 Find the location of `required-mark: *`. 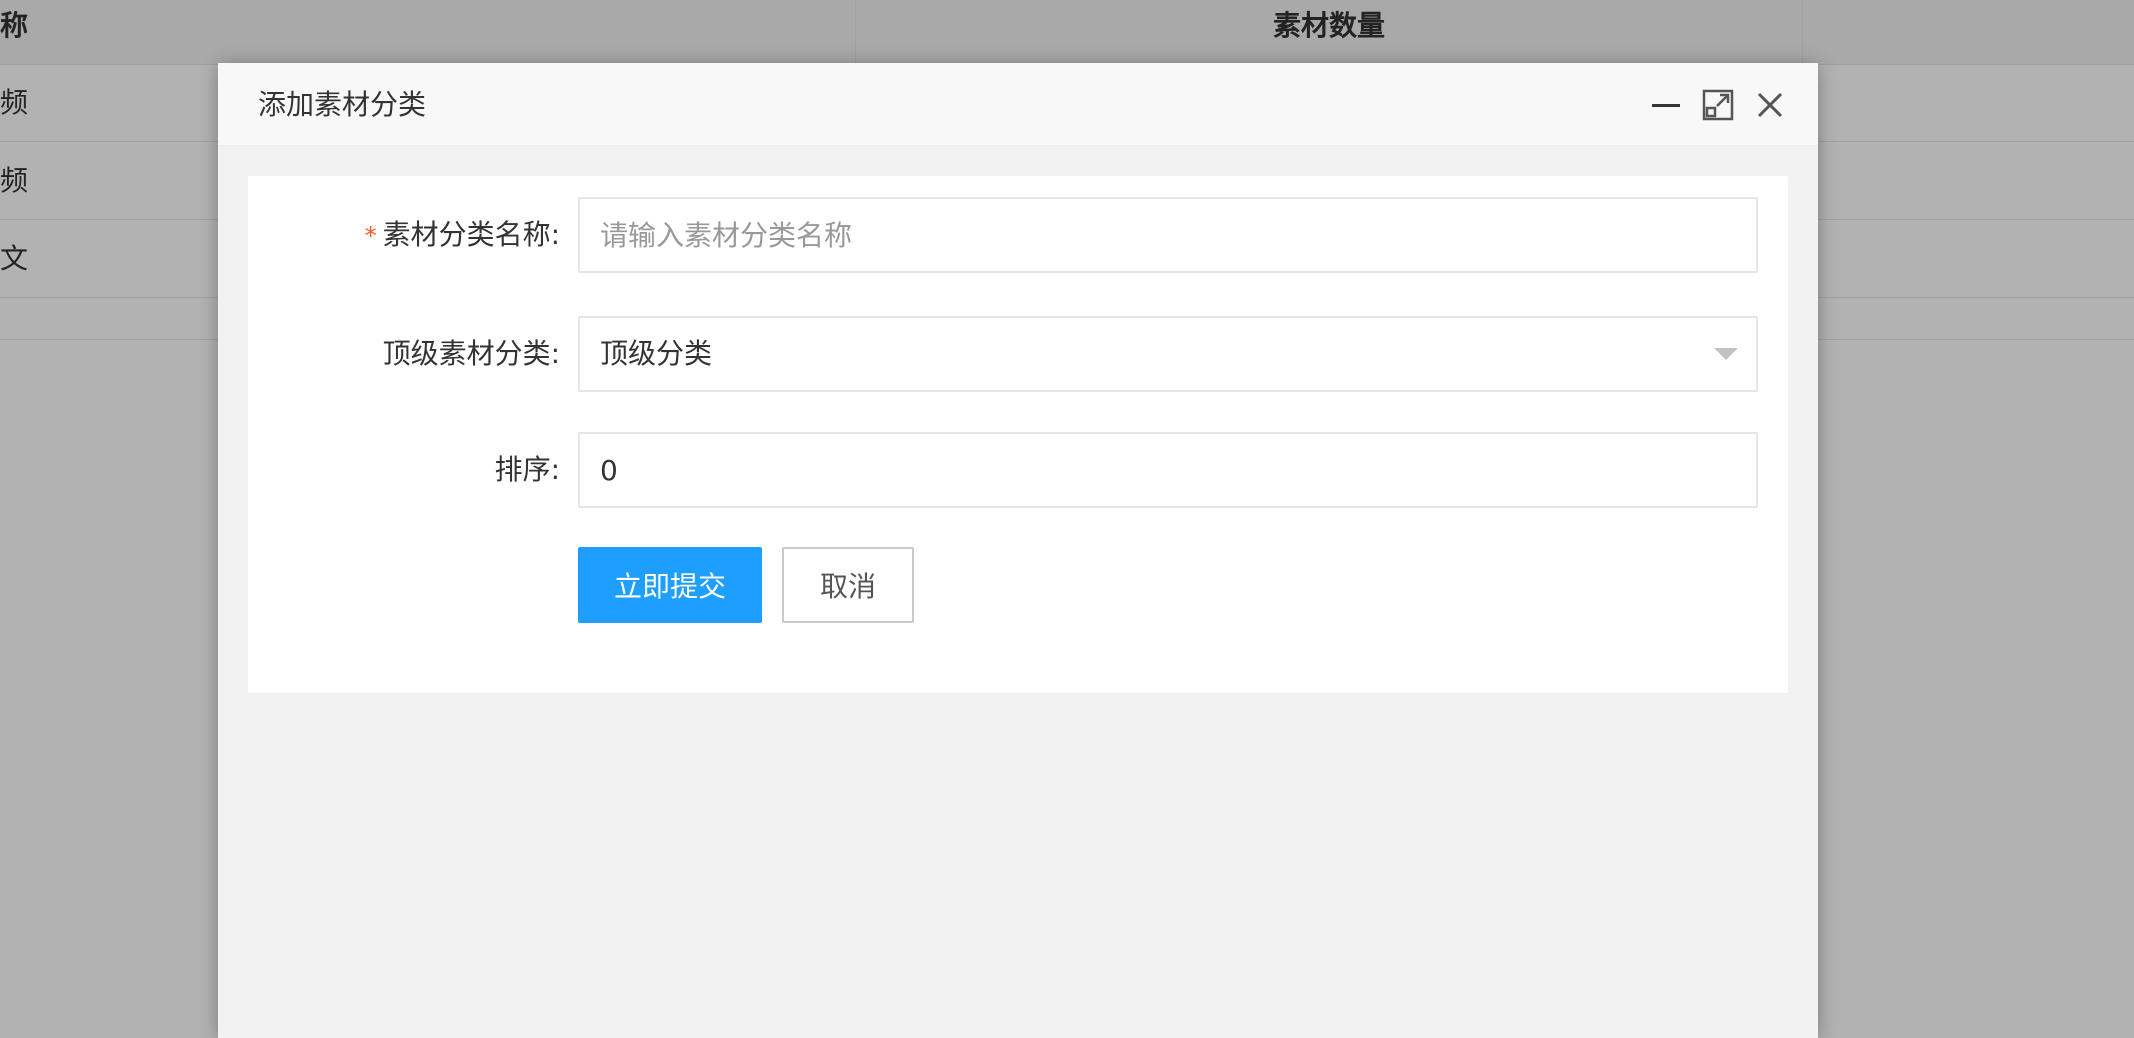

required-mark: * is located at coordinates (370, 236).